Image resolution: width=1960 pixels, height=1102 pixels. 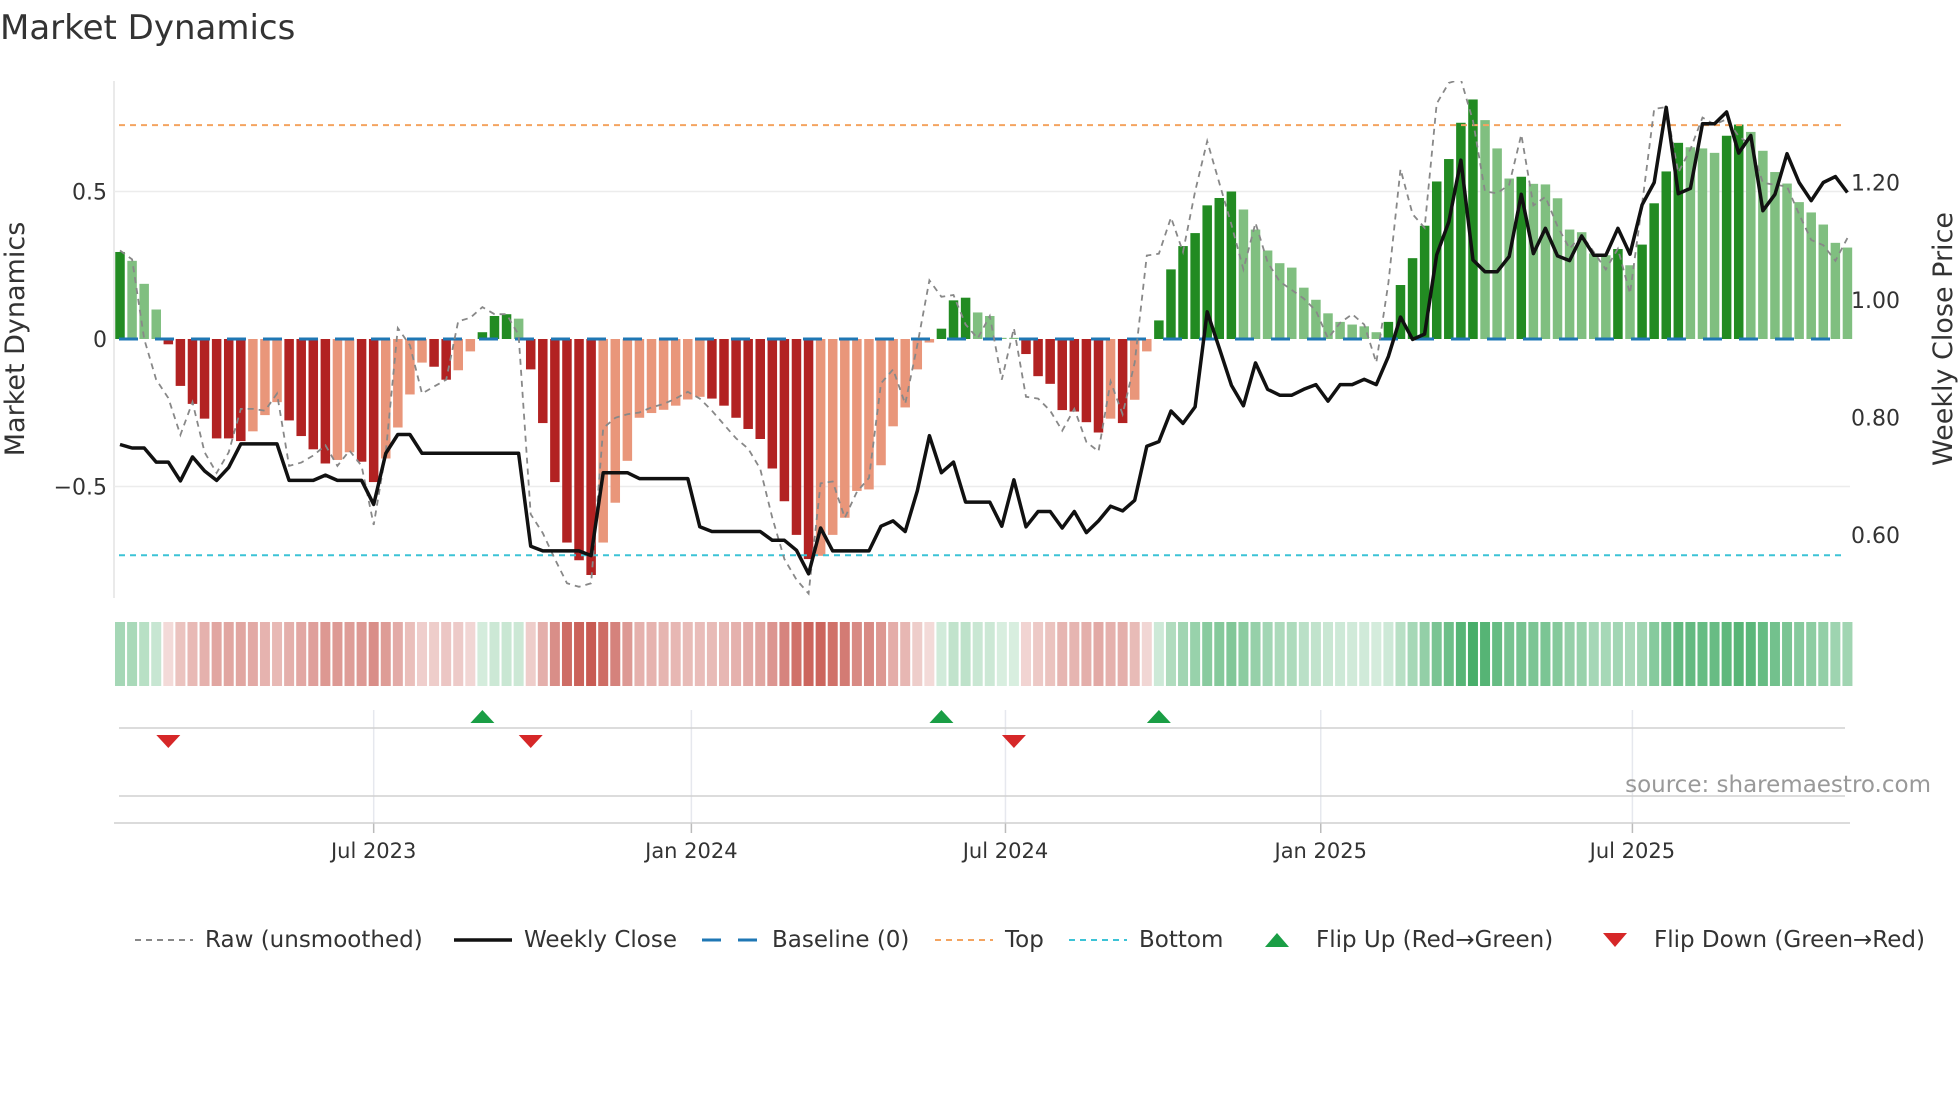 I want to click on strength-strip, so click(x=984, y=654).